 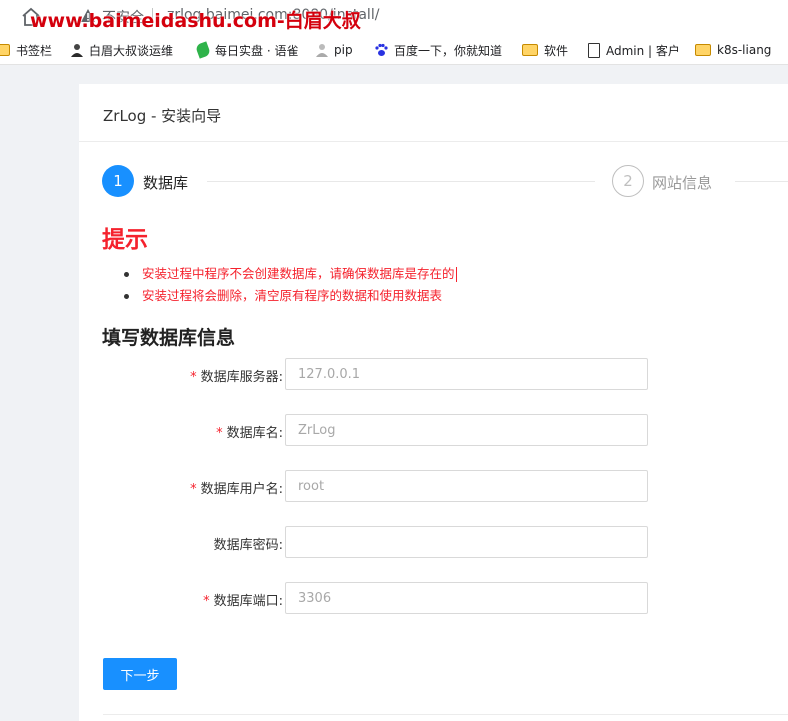 I want to click on form-row-db-name: * 数据库名:, so click(x=433, y=430).